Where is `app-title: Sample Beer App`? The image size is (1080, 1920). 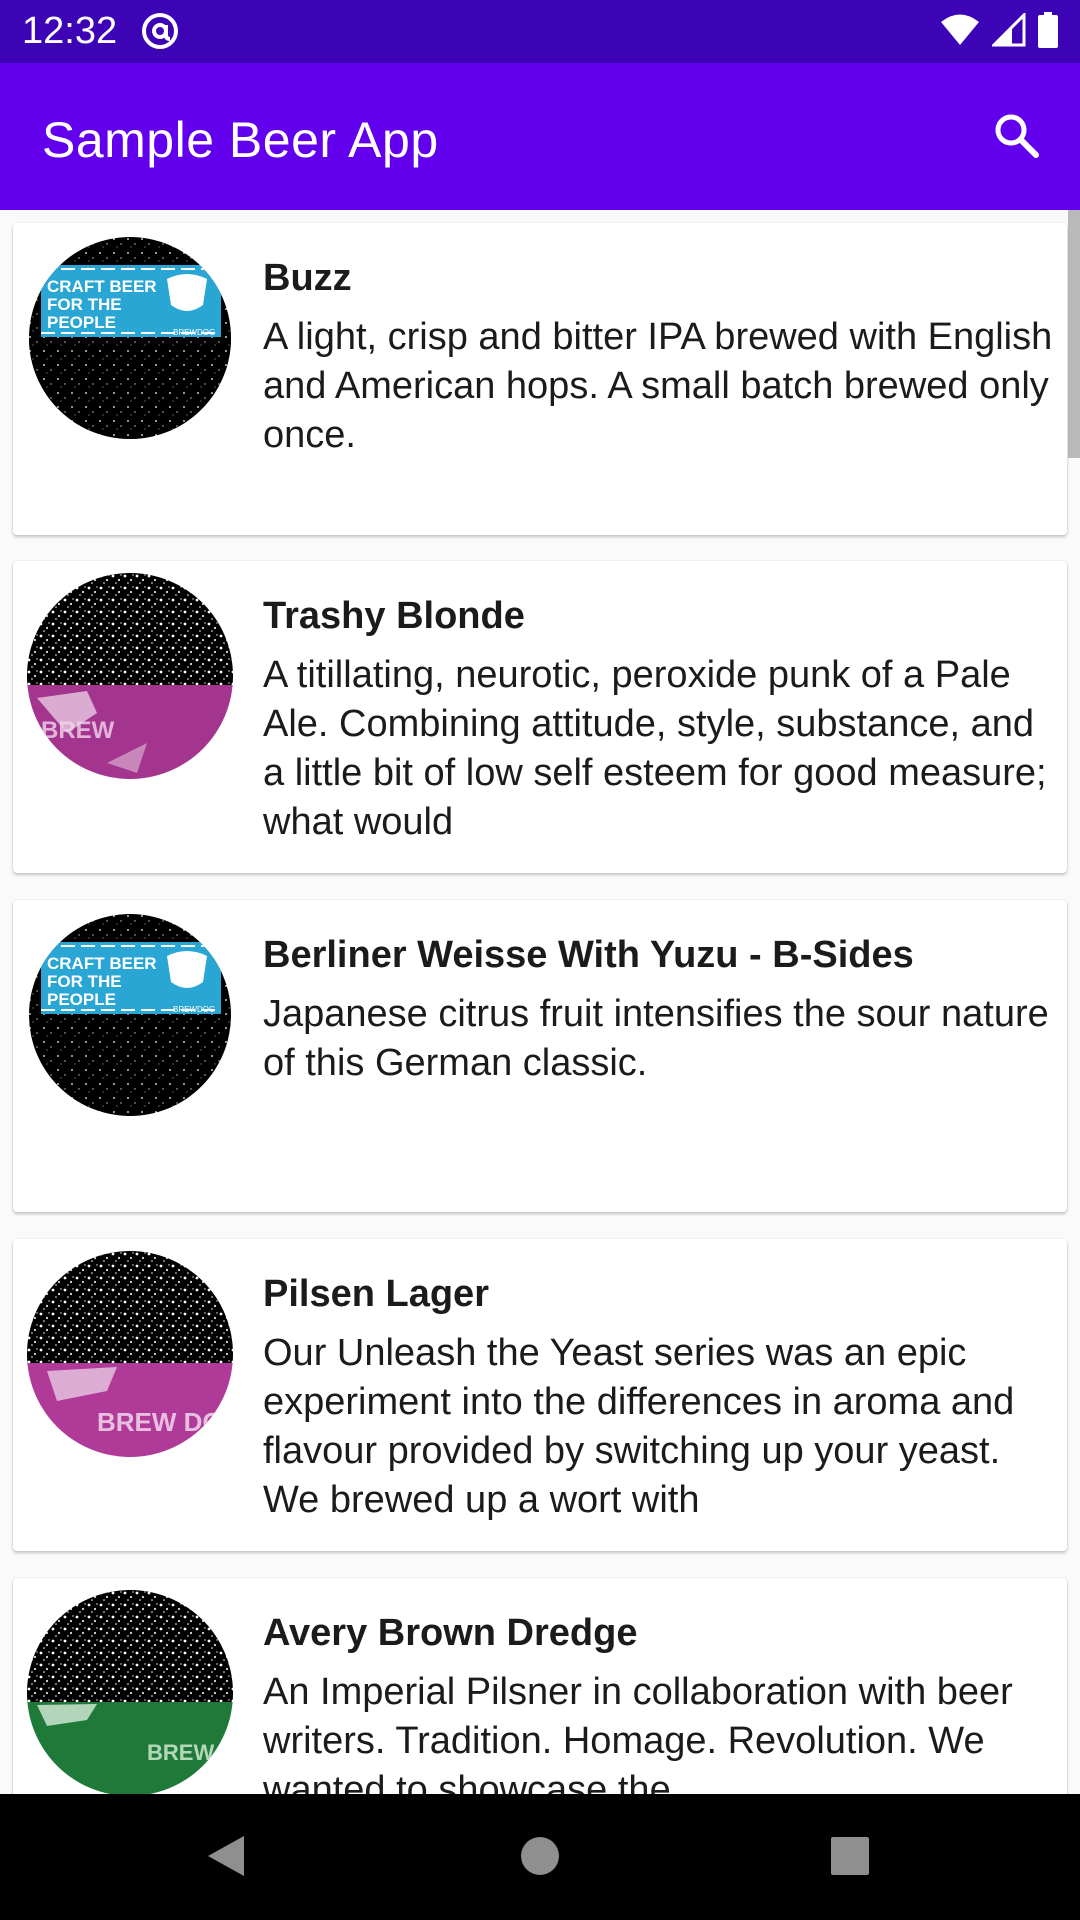
app-title: Sample Beer App is located at coordinates (240, 140).